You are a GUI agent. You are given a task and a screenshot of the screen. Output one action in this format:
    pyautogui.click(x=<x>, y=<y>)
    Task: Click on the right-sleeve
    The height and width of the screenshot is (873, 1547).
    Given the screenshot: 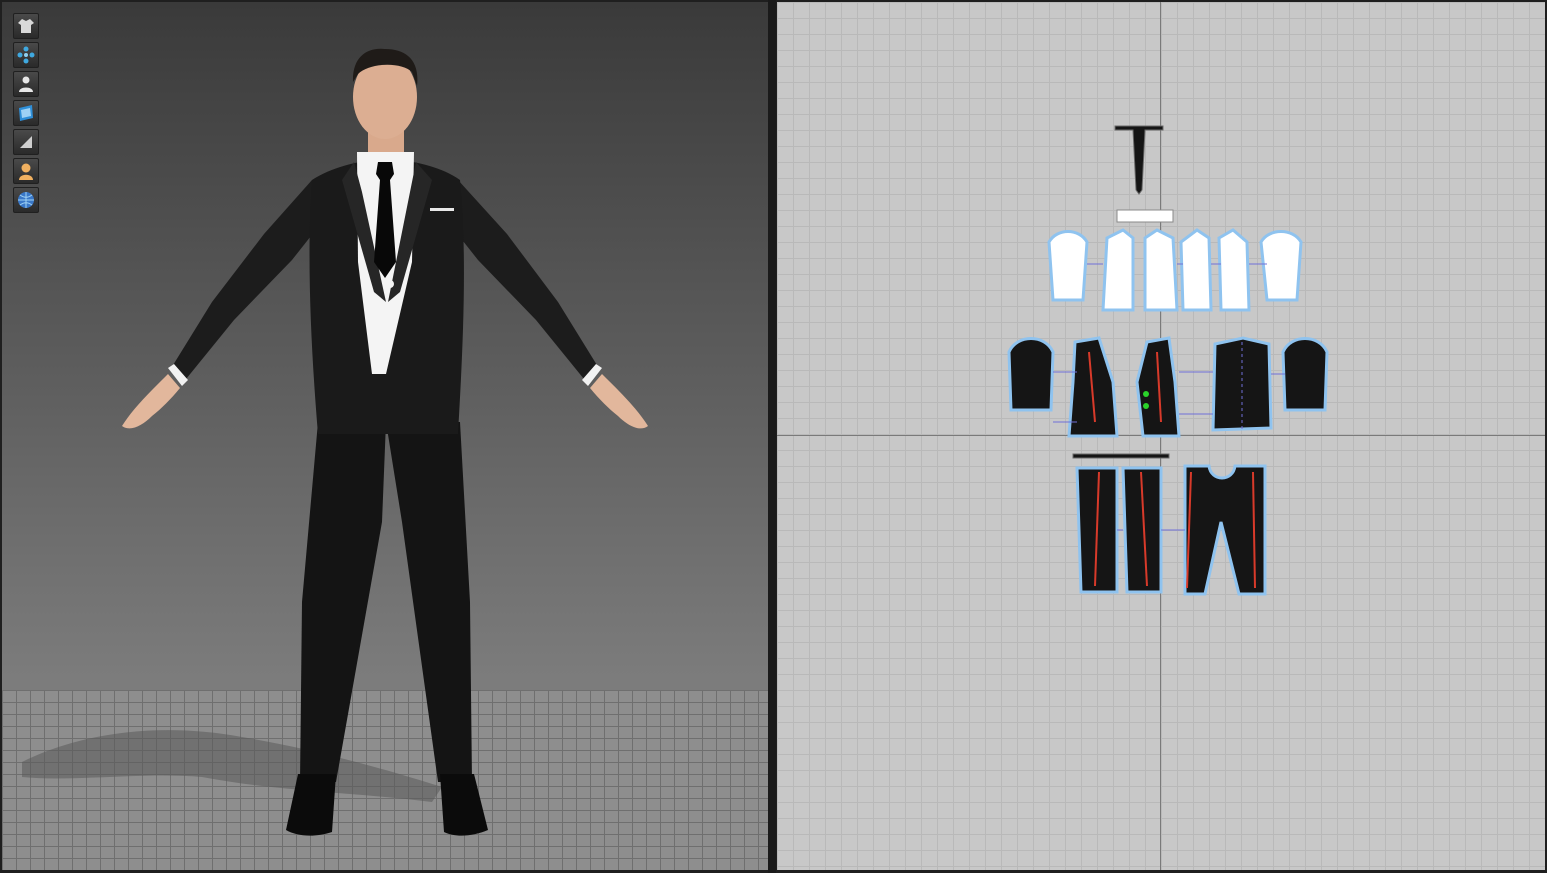 What is the action you would take?
    pyautogui.click(x=524, y=282)
    